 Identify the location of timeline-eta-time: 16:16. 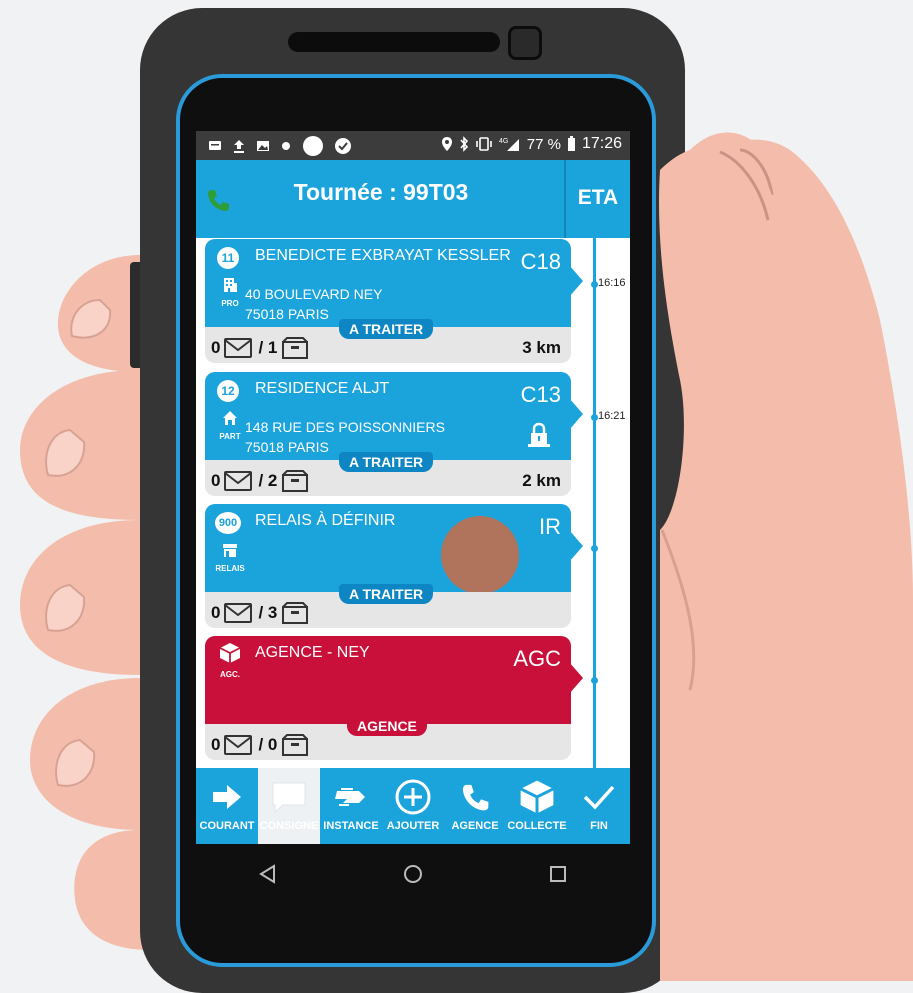
(612, 283).